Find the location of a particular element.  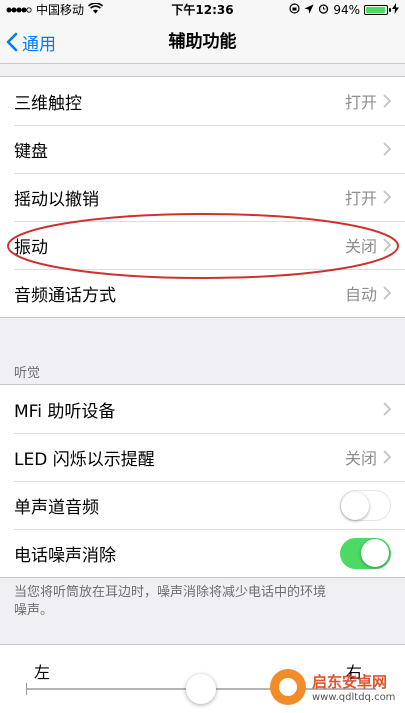

row-label: 摇动以撤销 is located at coordinates (56, 199).